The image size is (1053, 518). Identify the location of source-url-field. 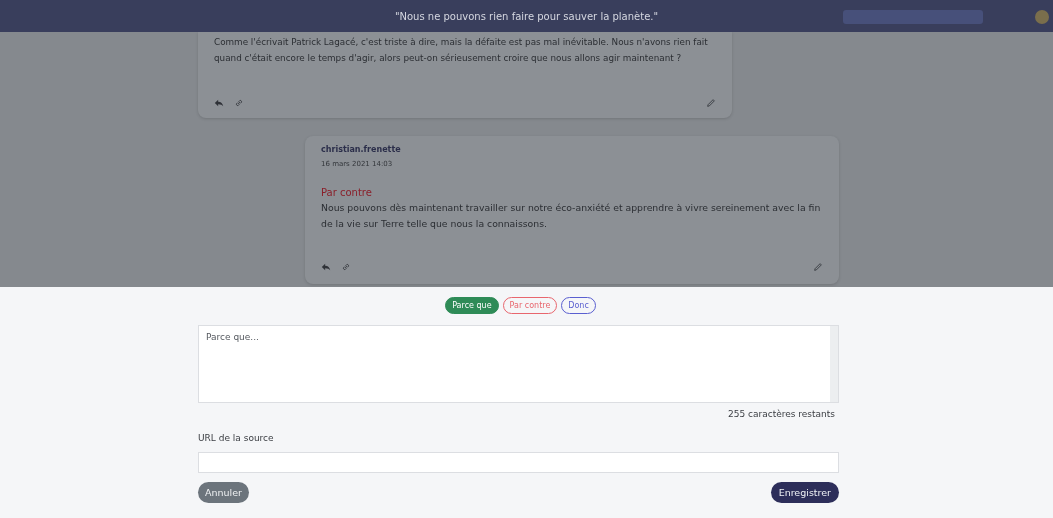
(518, 462).